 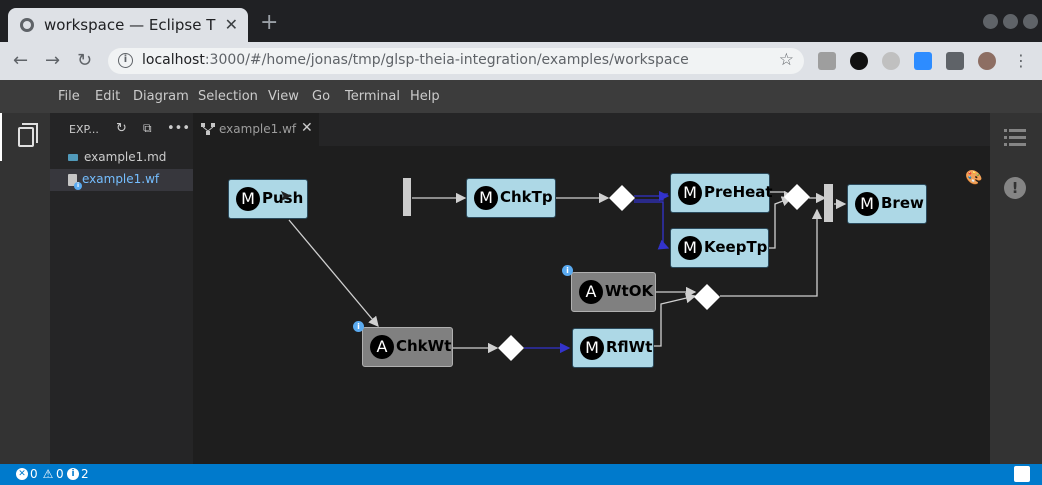 I want to click on notifications-bell-icon, so click(x=1022, y=474).